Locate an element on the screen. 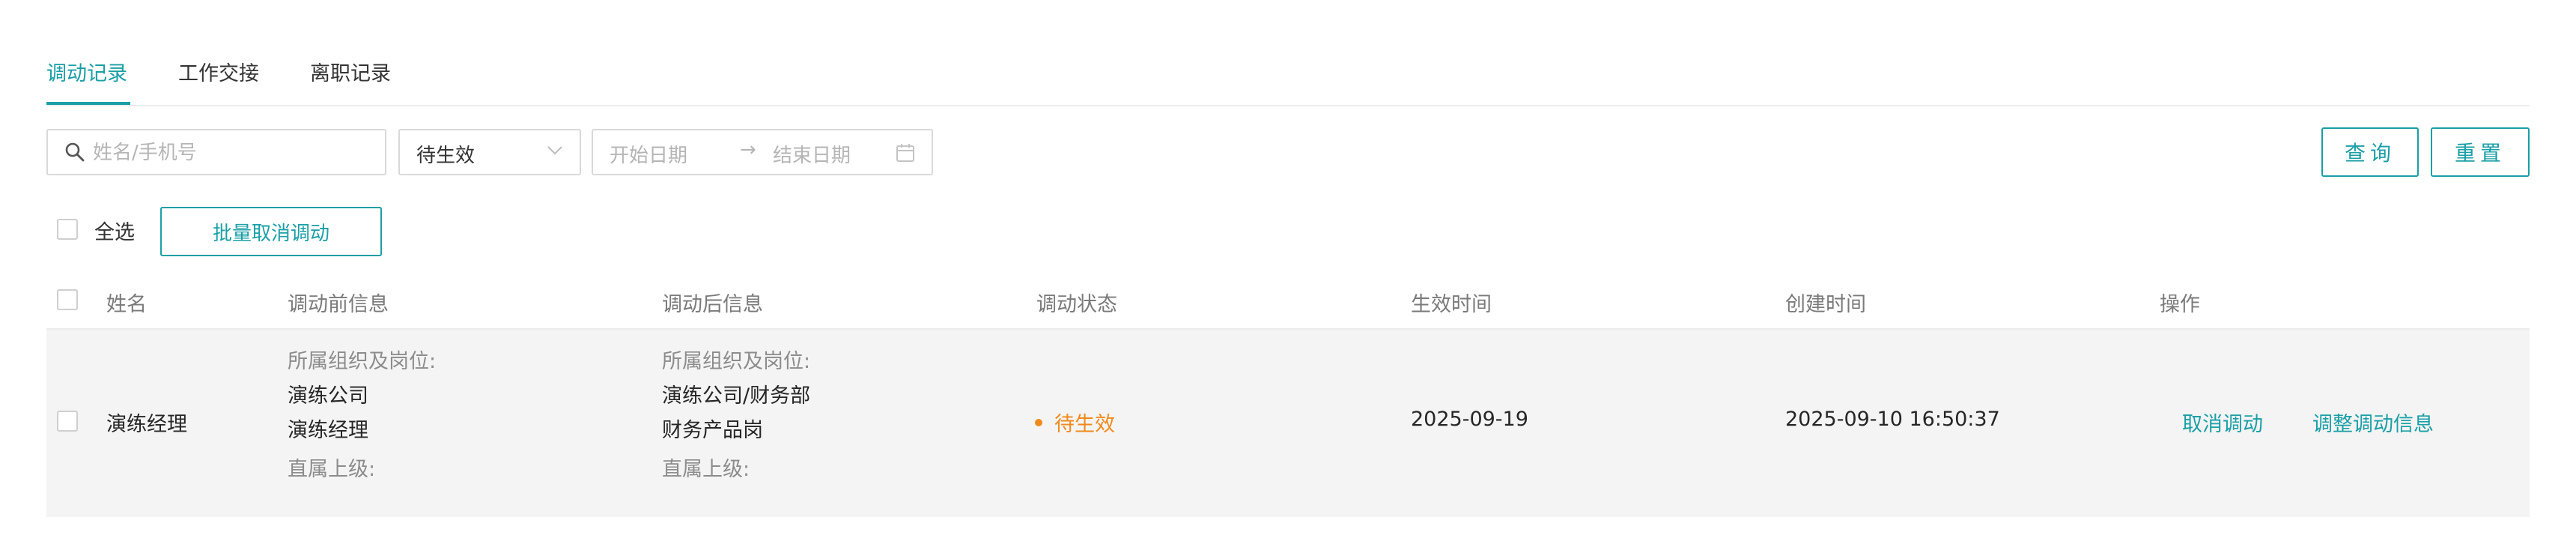  status-badge: 待生效 is located at coordinates (1075, 423).